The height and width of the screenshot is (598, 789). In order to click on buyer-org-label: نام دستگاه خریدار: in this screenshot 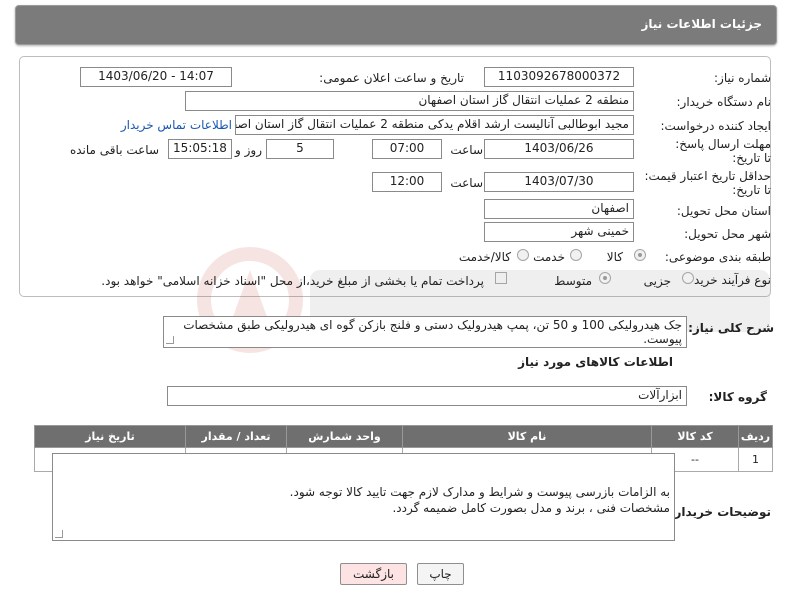, I will do `click(724, 102)`.